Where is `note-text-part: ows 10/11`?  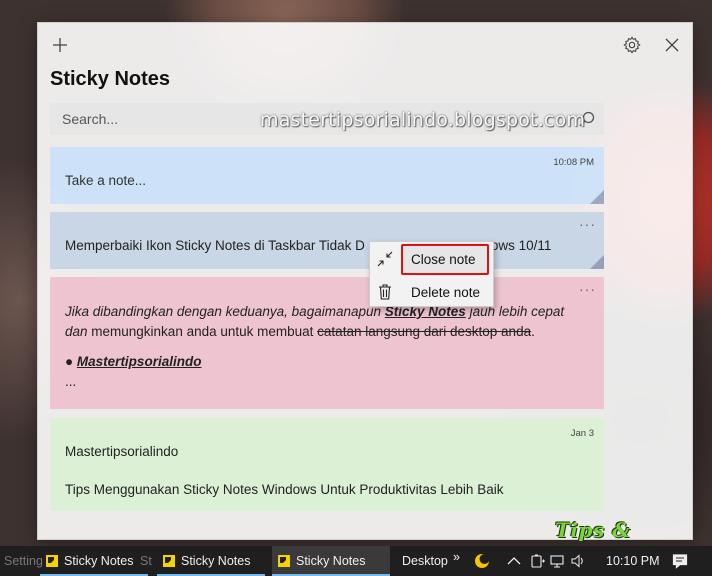 note-text-part: ows 10/11 is located at coordinates (521, 245).